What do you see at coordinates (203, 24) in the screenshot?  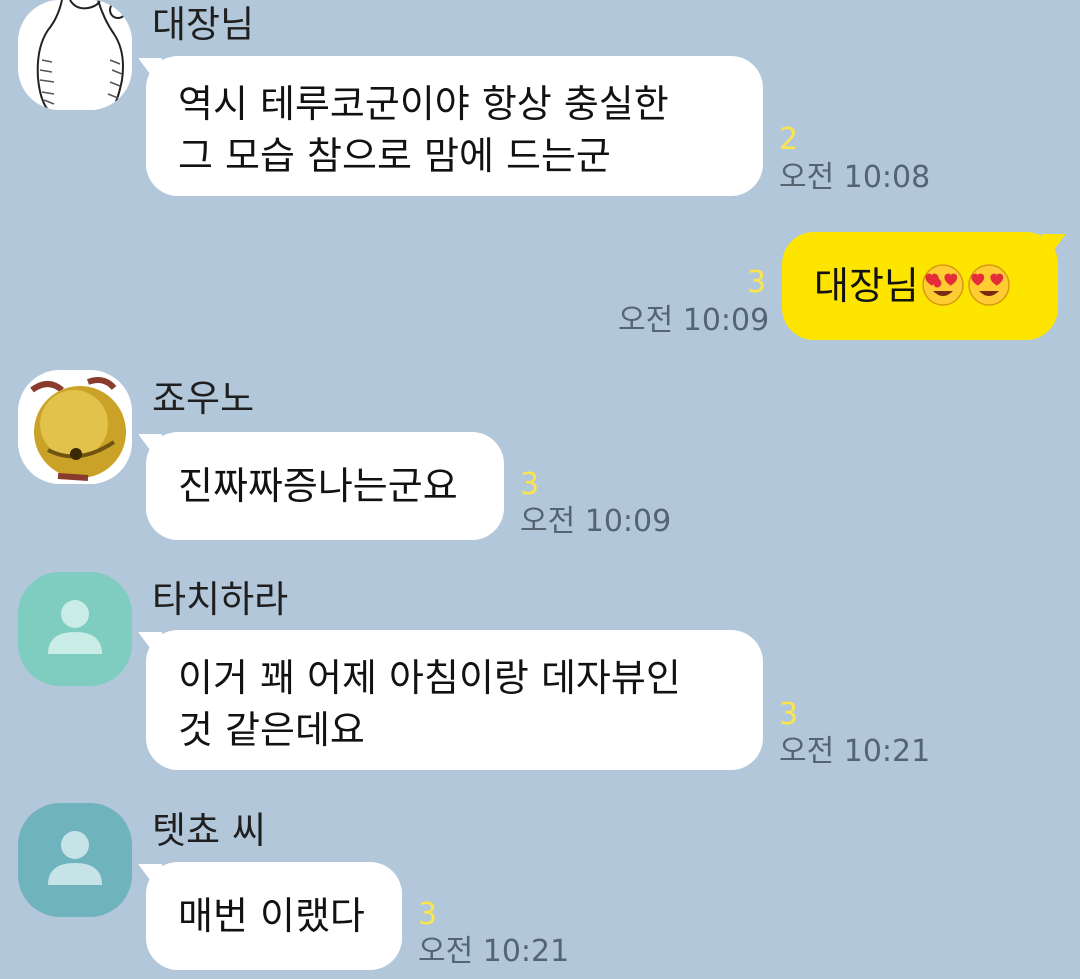 I see `sender-name: 대장님` at bounding box center [203, 24].